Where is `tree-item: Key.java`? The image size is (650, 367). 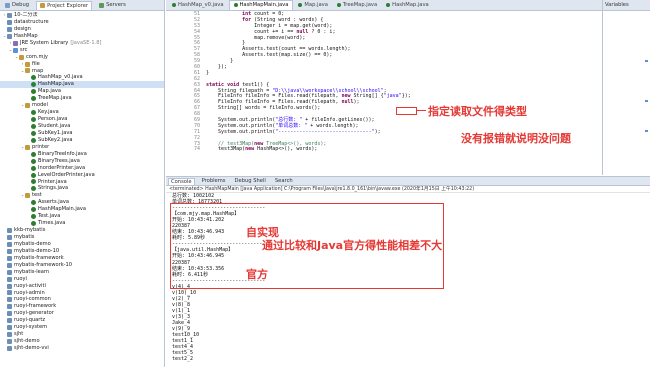
tree-item: Key.java is located at coordinates (82, 112).